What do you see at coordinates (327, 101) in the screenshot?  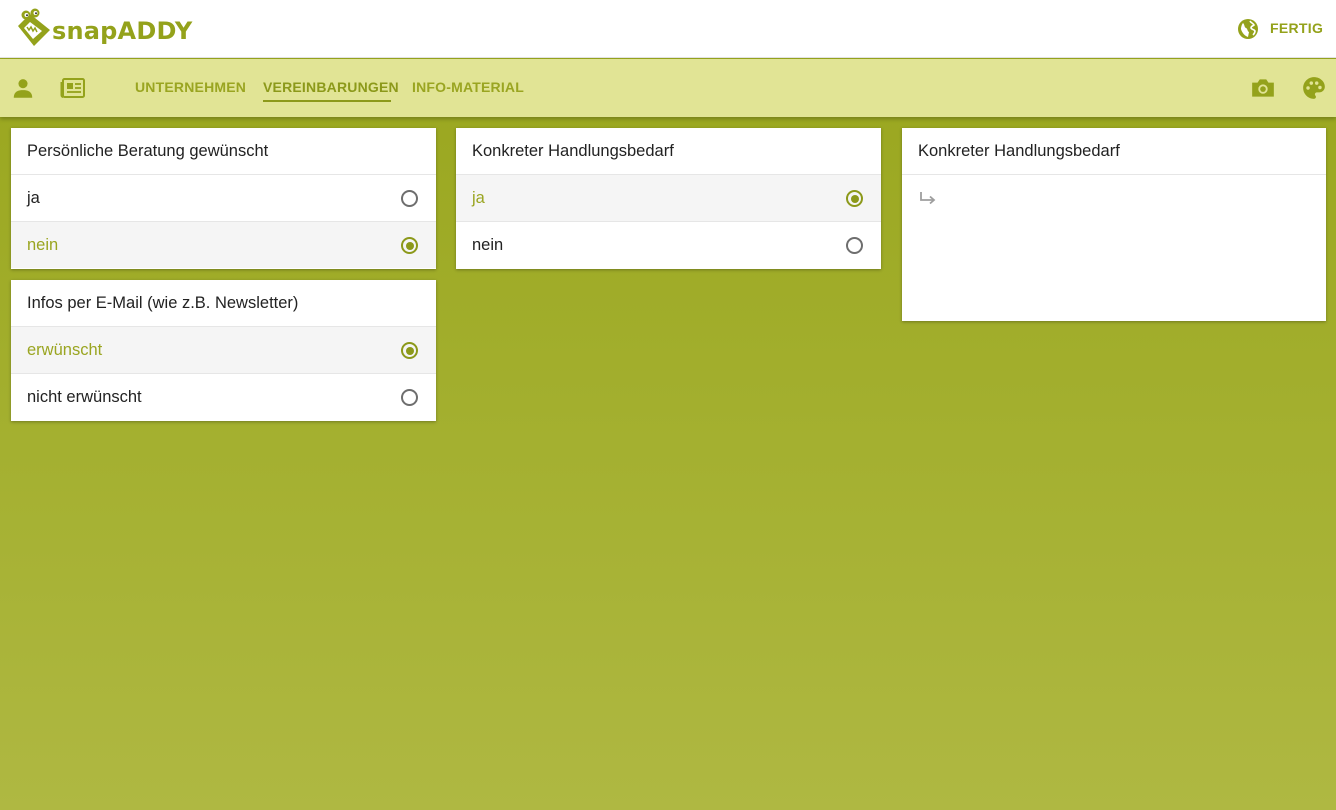 I see `active-tab-indicator` at bounding box center [327, 101].